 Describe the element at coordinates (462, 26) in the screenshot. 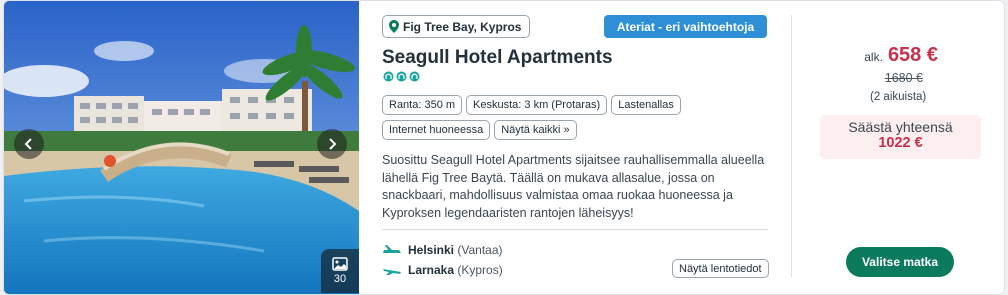

I see `location-label: Fig Tree Bay, Kypros` at that location.